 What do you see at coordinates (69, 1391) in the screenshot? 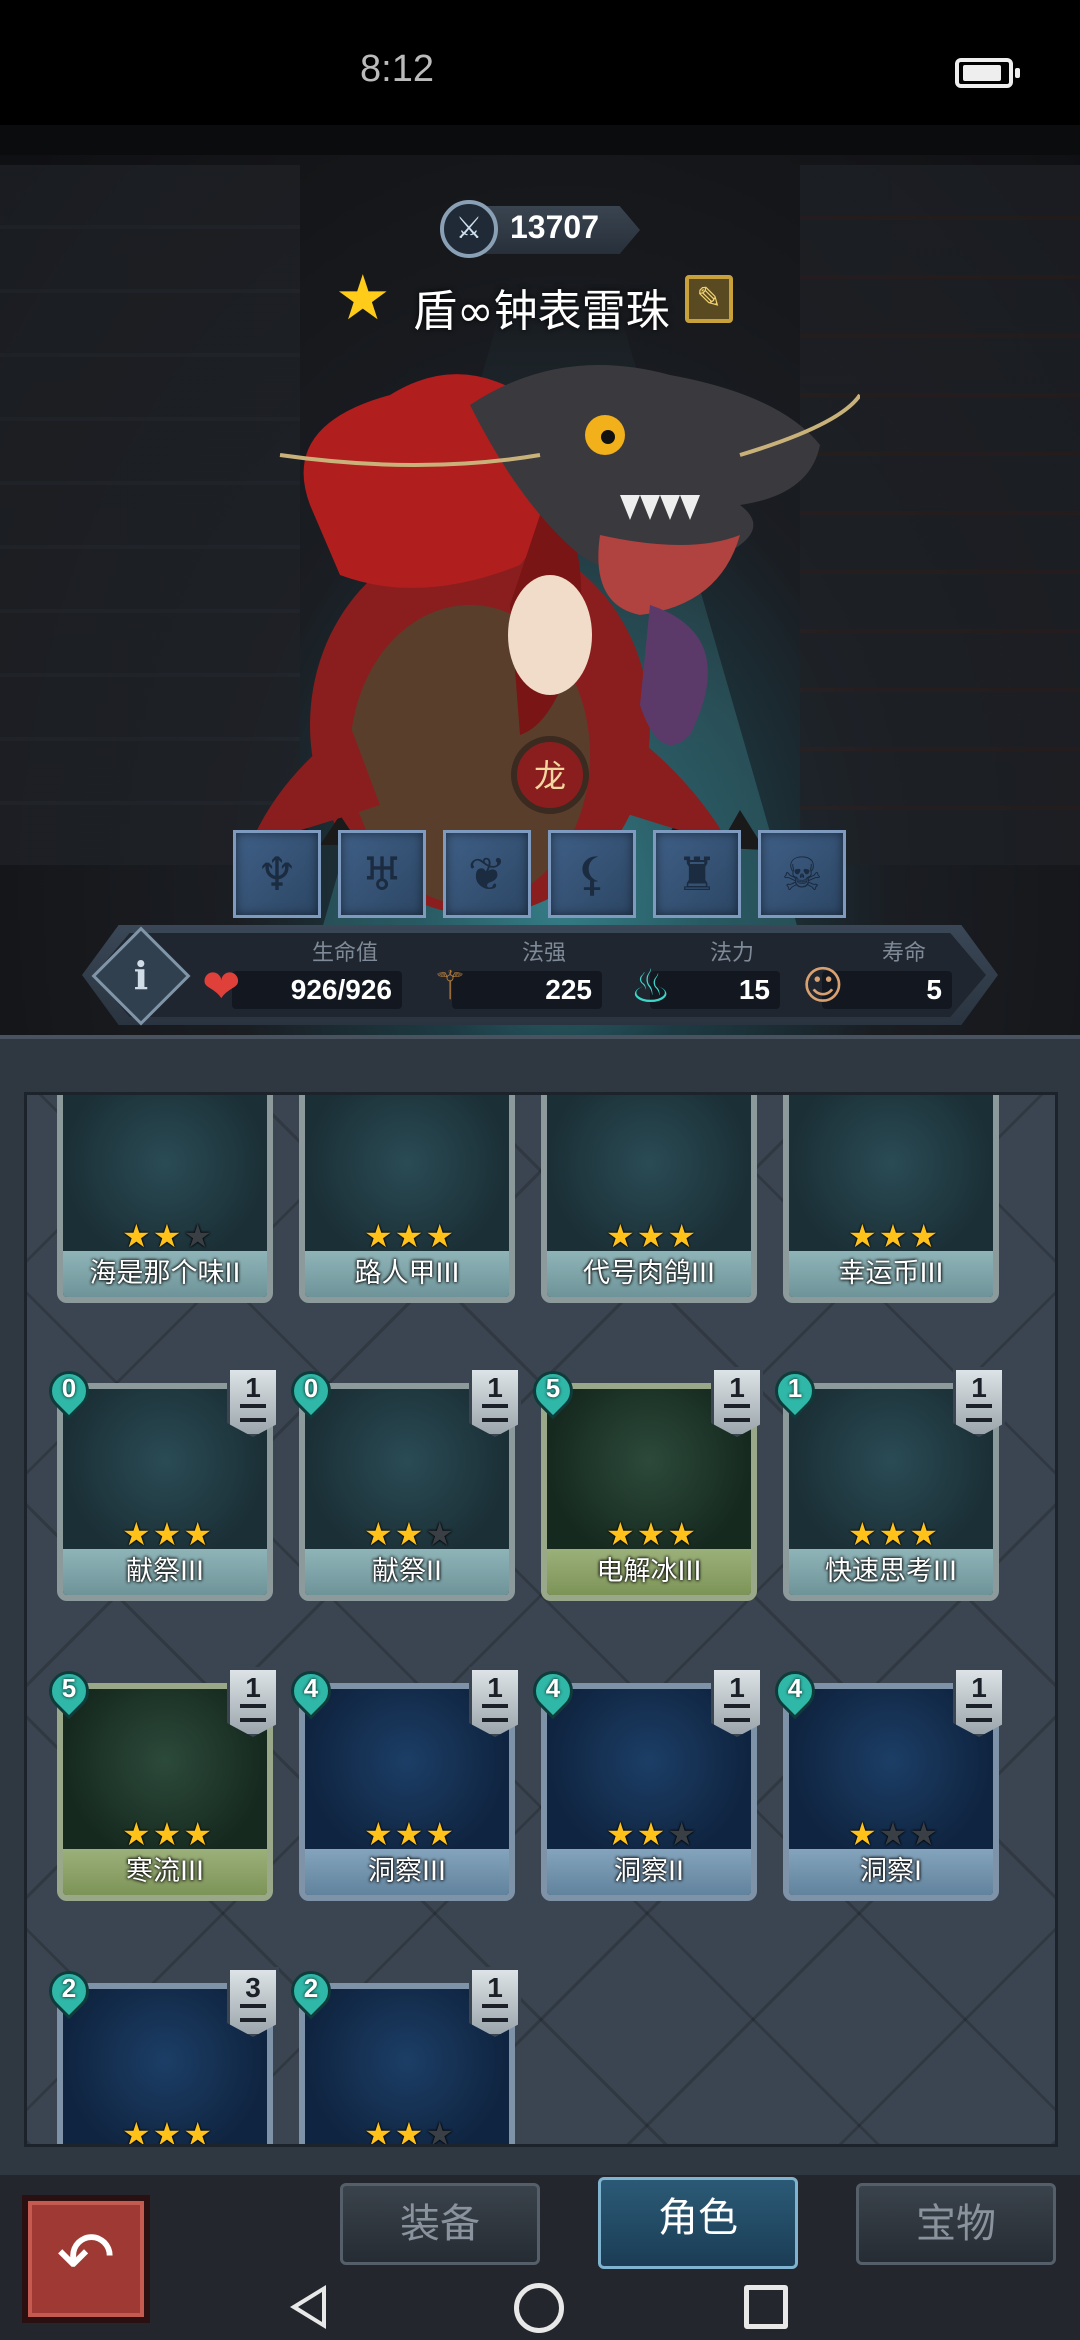
I see `mana-cost-badge: 0` at bounding box center [69, 1391].